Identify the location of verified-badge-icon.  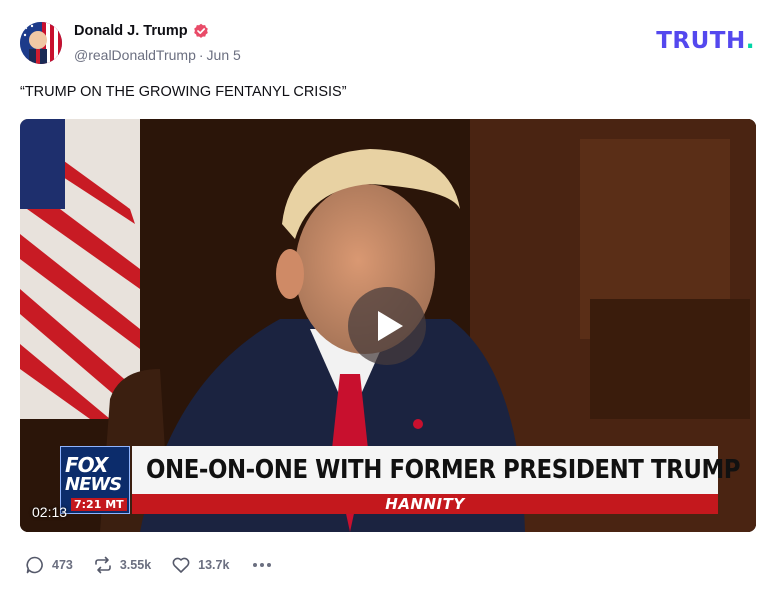
(200, 30).